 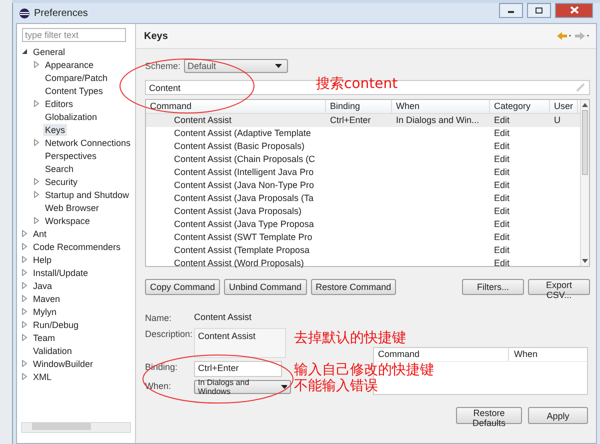 What do you see at coordinates (56, 324) in the screenshot?
I see `tree-item: Run/Debug` at bounding box center [56, 324].